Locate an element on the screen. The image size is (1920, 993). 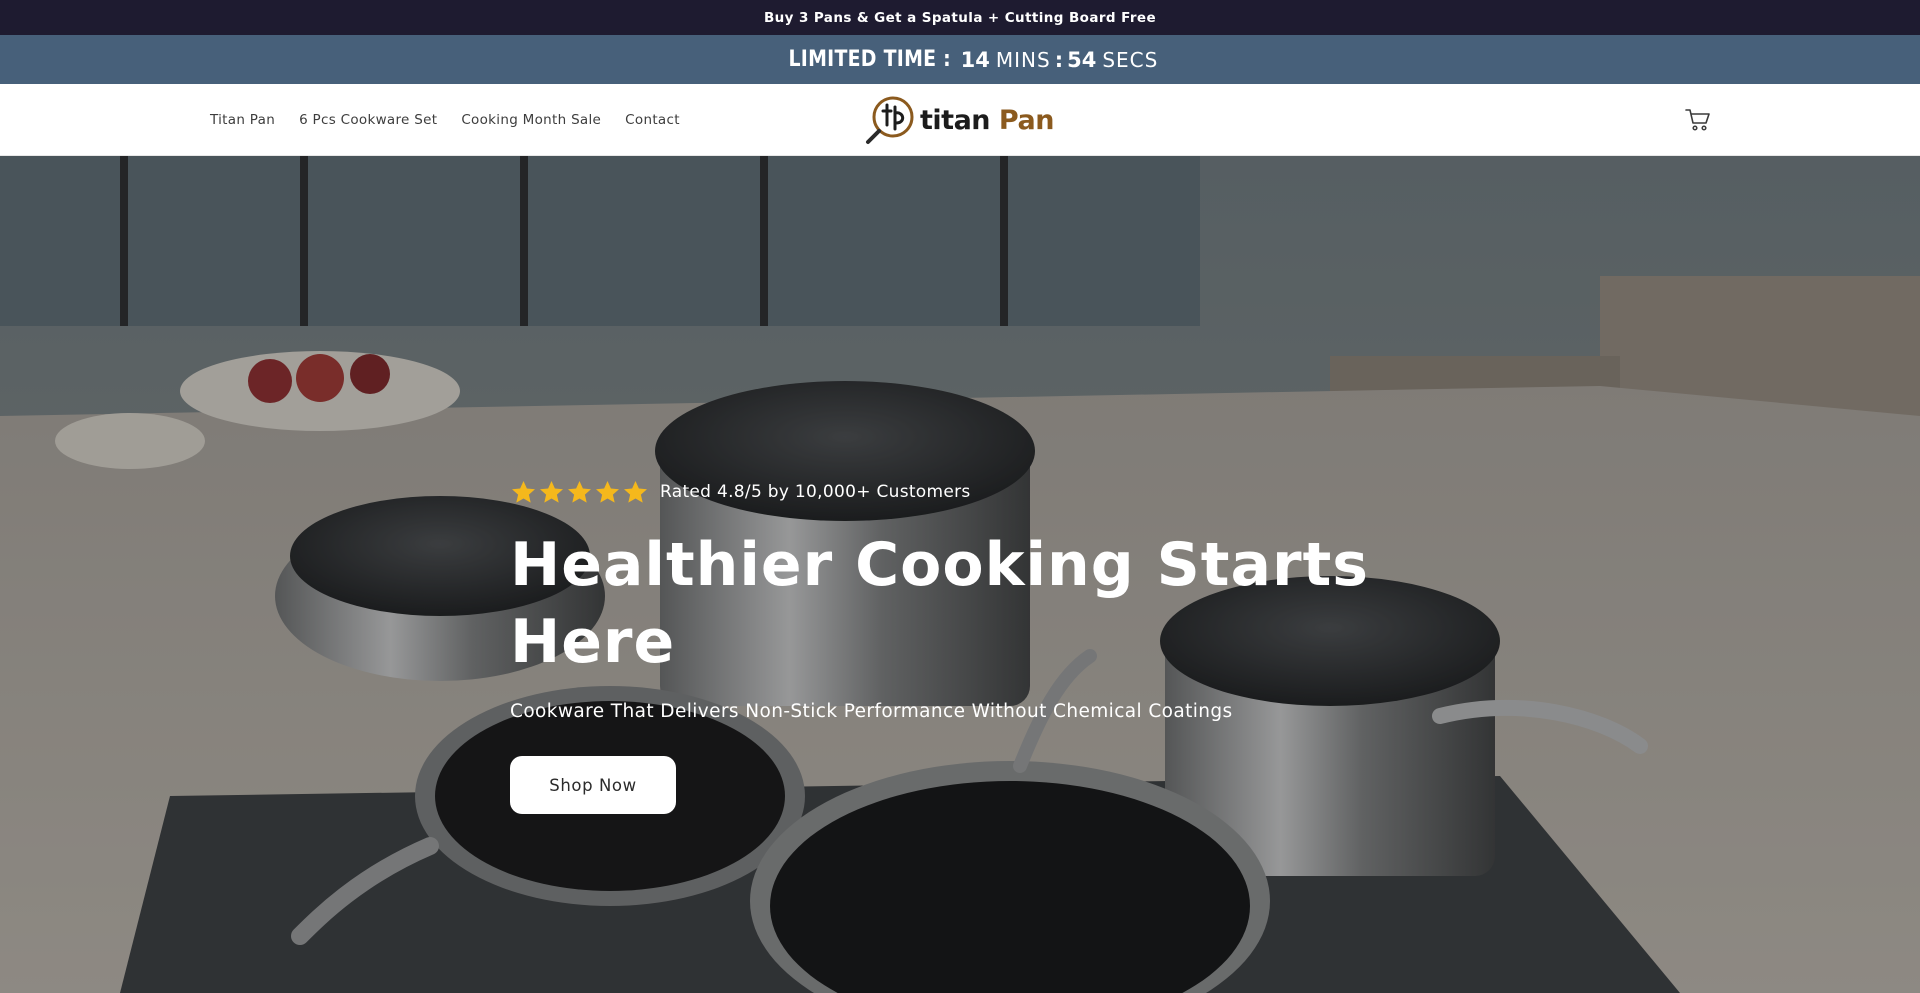
shop-now-button: Shop Now is located at coordinates (593, 785).